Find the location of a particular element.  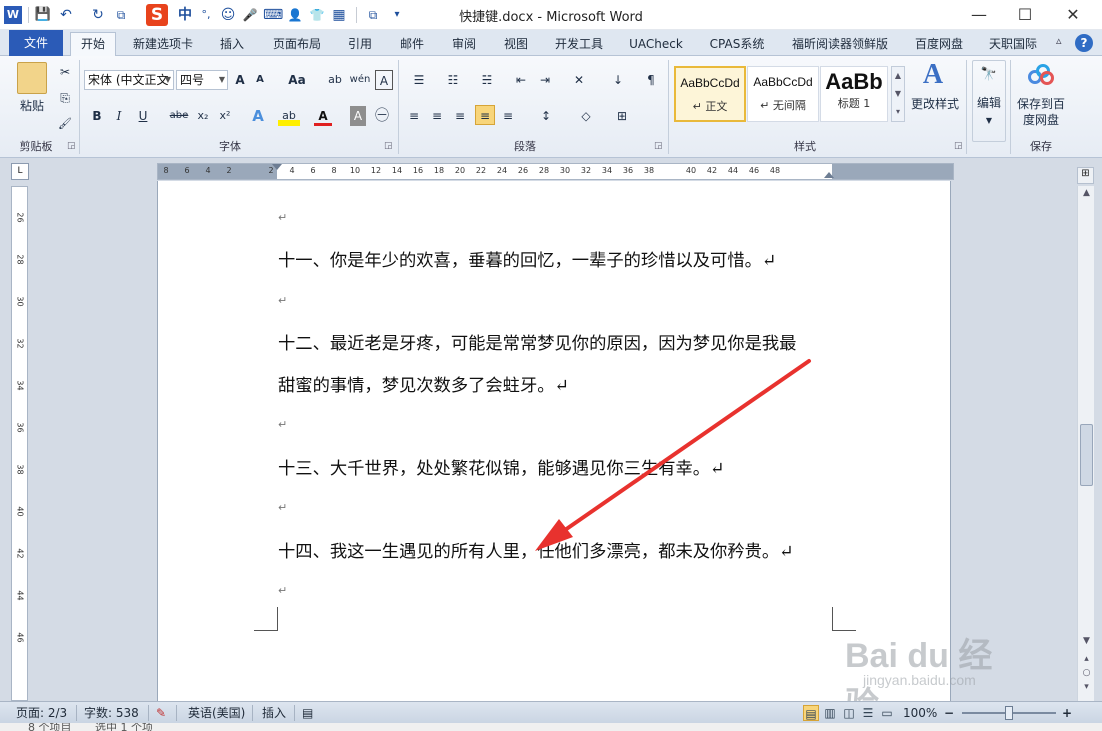

ime-chinese-mode: 中 is located at coordinates (185, 15).